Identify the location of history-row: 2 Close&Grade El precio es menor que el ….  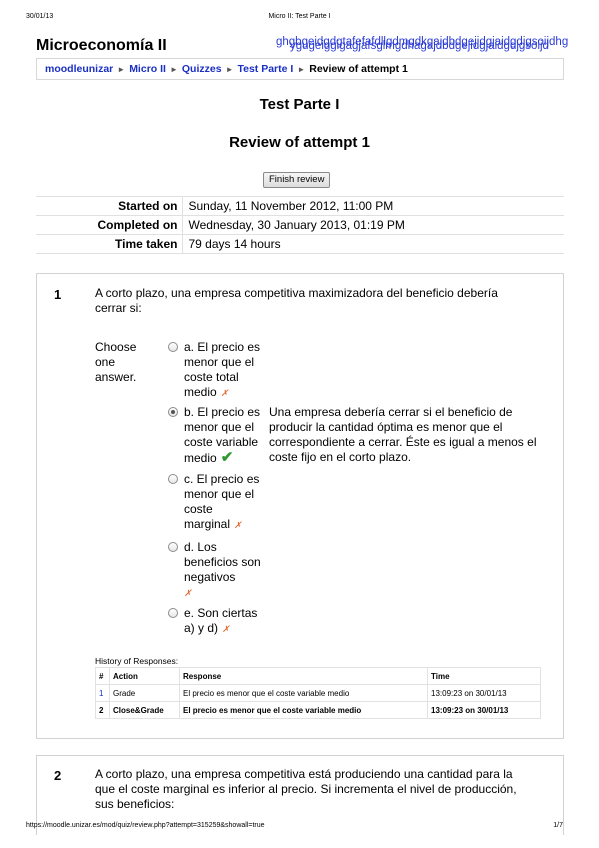
(318, 710).